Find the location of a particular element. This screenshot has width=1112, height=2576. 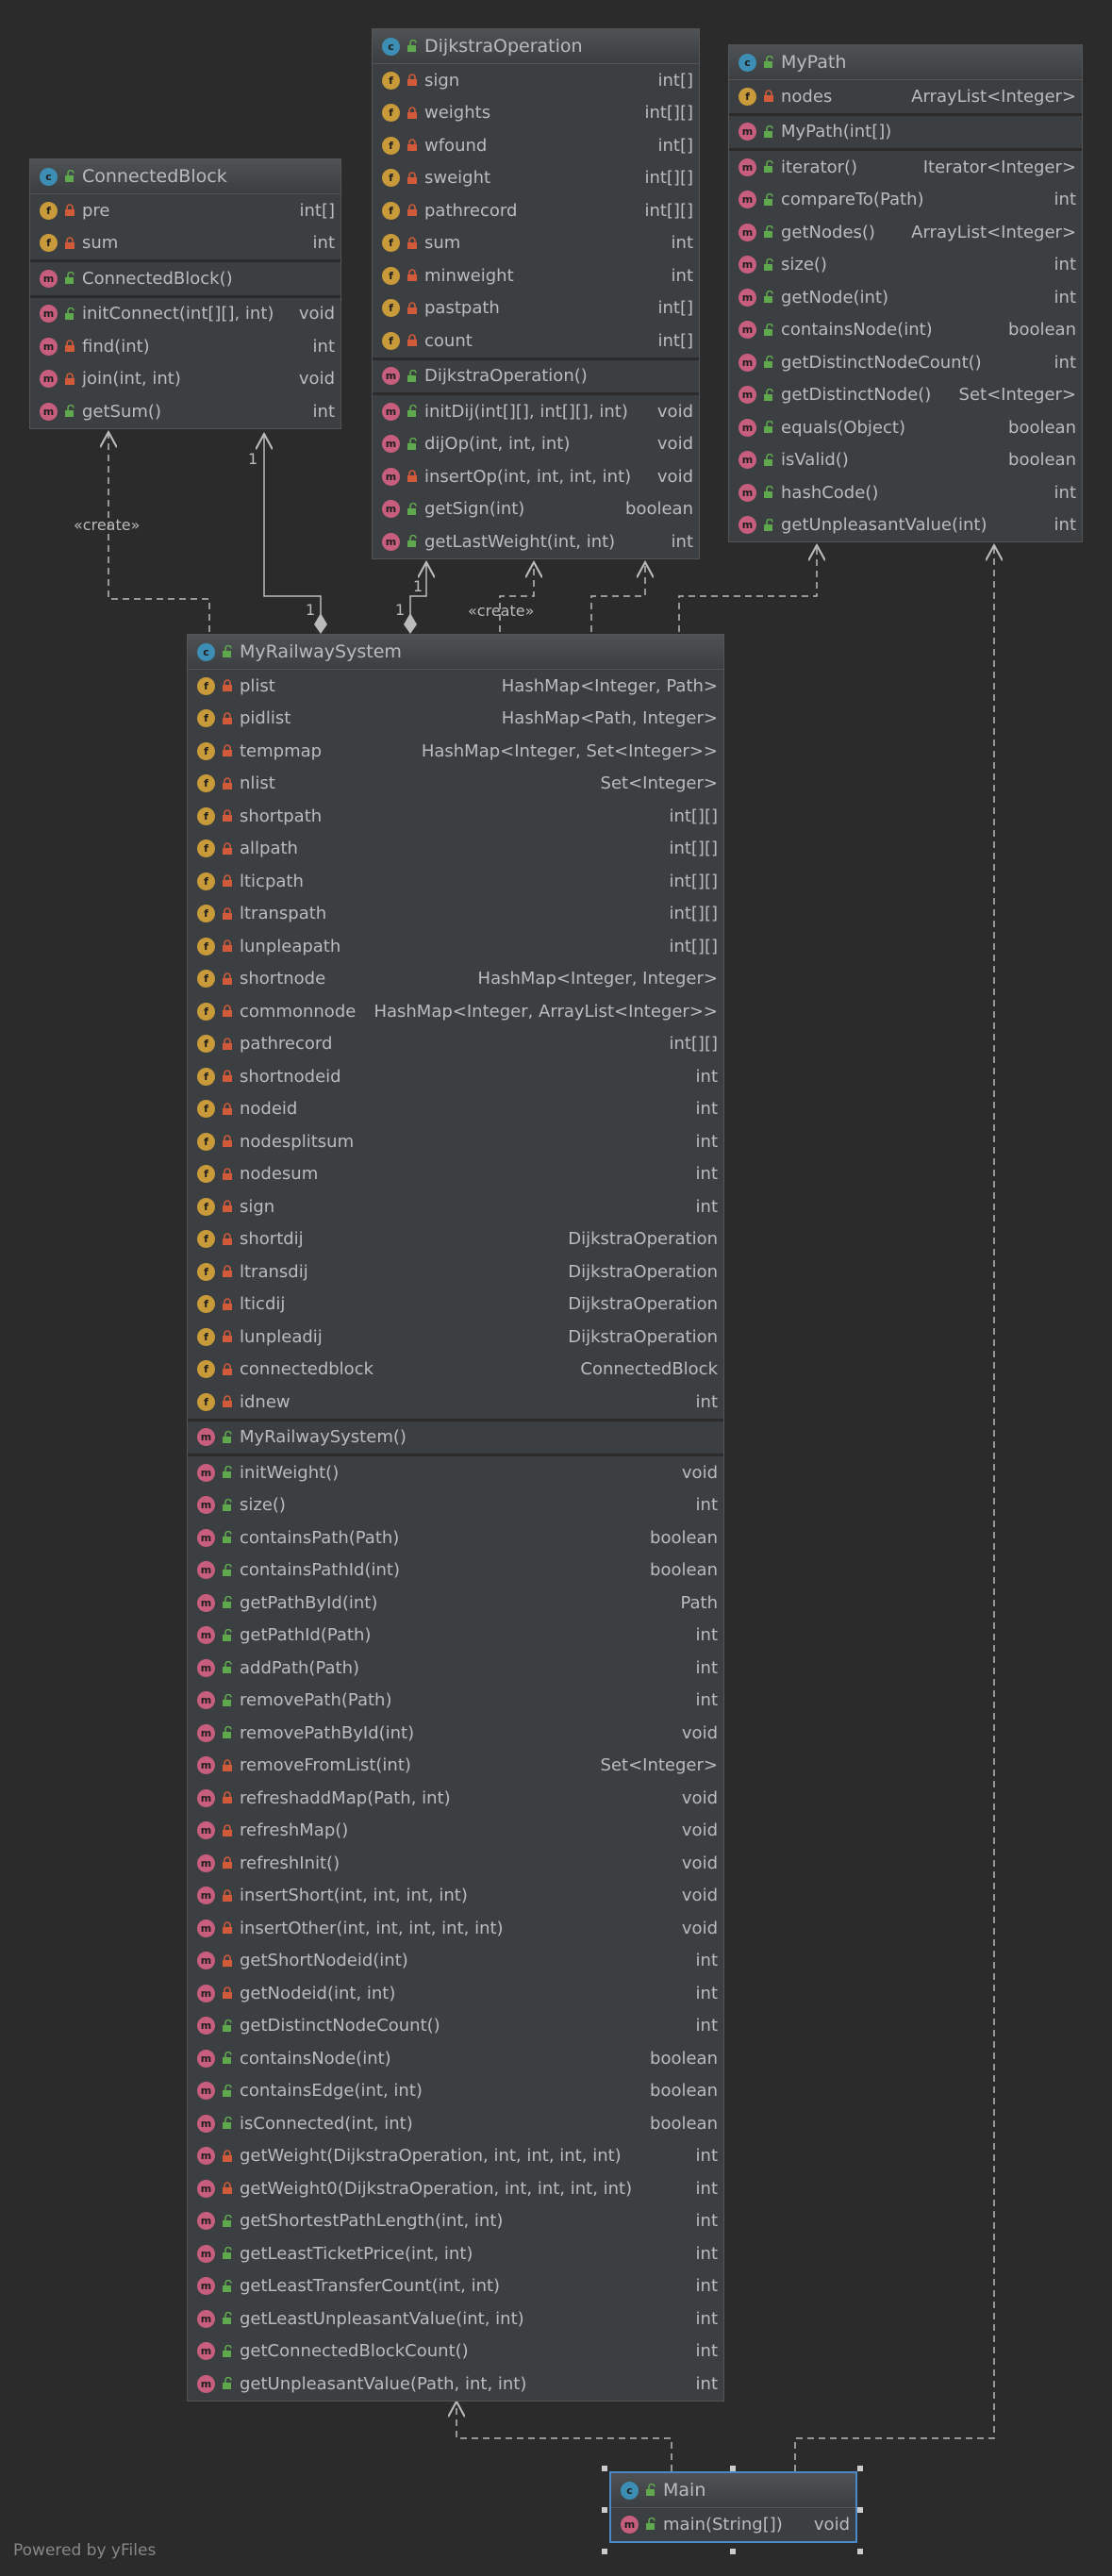

method-iterator: m iterator() Iterator<Integer> is located at coordinates (905, 167).